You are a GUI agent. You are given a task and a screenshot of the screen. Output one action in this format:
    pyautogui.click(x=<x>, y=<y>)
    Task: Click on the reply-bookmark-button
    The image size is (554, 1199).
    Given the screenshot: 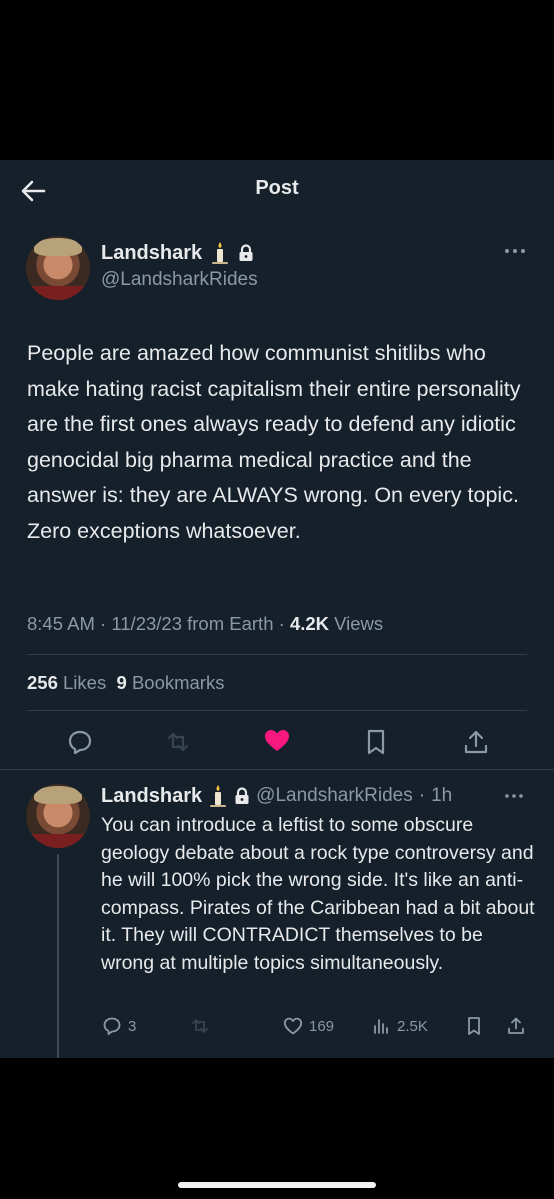 What is the action you would take?
    pyautogui.click(x=474, y=1026)
    